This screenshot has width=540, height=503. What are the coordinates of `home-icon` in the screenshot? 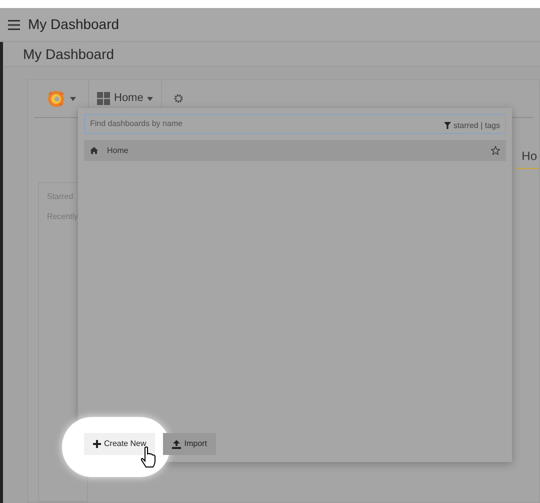 It's located at (94, 150).